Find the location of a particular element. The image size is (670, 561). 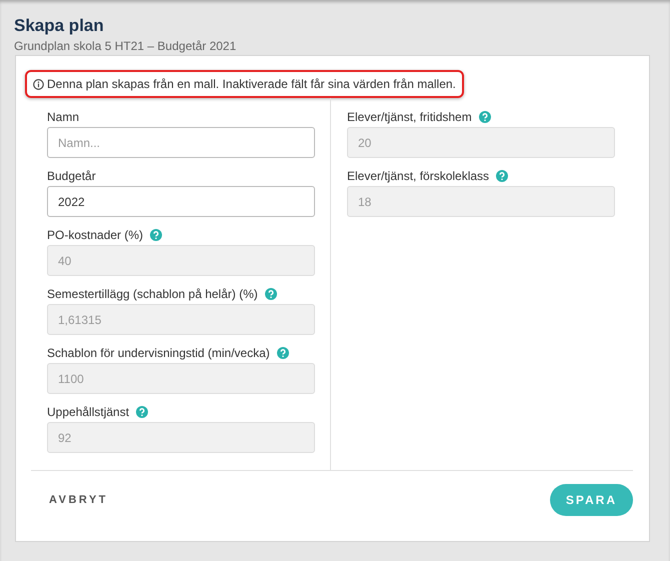

field-label: PO-kostnader (%) is located at coordinates (95, 235).